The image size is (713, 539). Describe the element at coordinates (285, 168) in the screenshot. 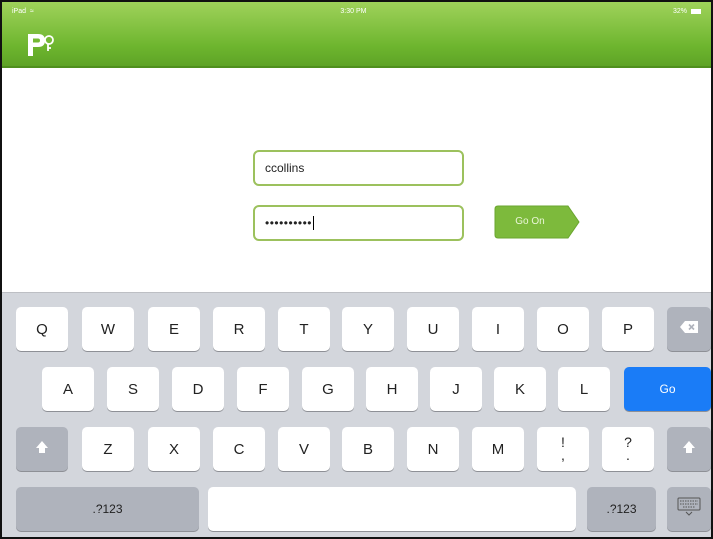

I see `username-value: ccollins` at that location.